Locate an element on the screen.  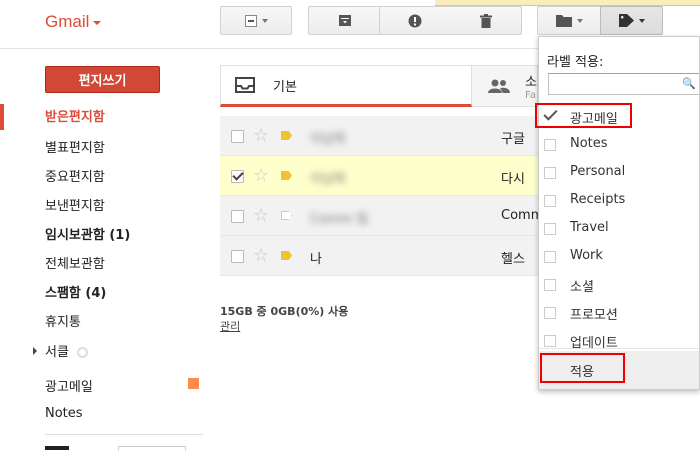
storage-usage: 15GB 중 0GB(0%) 사용 is located at coordinates (284, 311).